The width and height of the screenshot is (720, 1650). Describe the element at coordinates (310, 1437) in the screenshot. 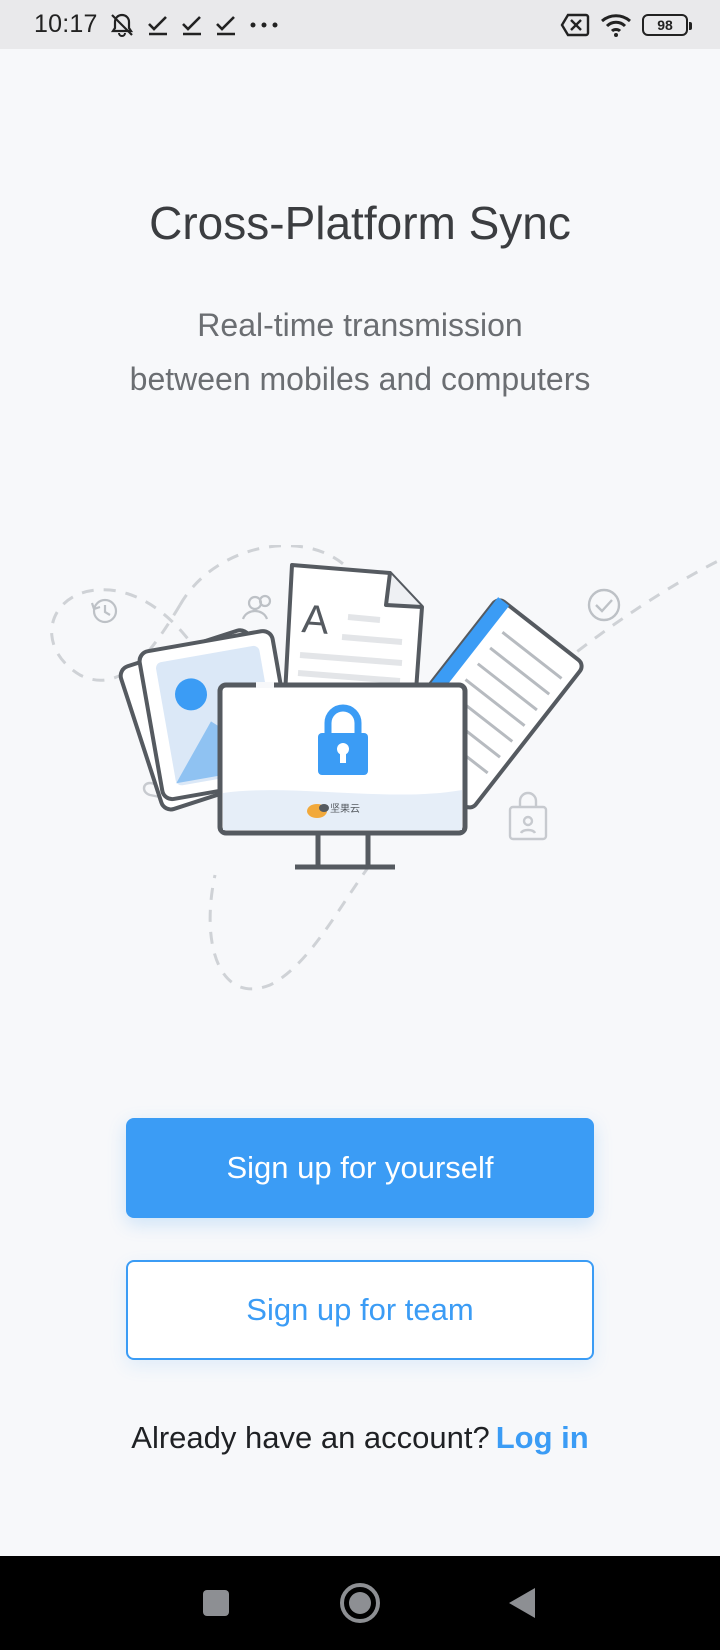

I see `login-prompt: Already have an account?` at that location.